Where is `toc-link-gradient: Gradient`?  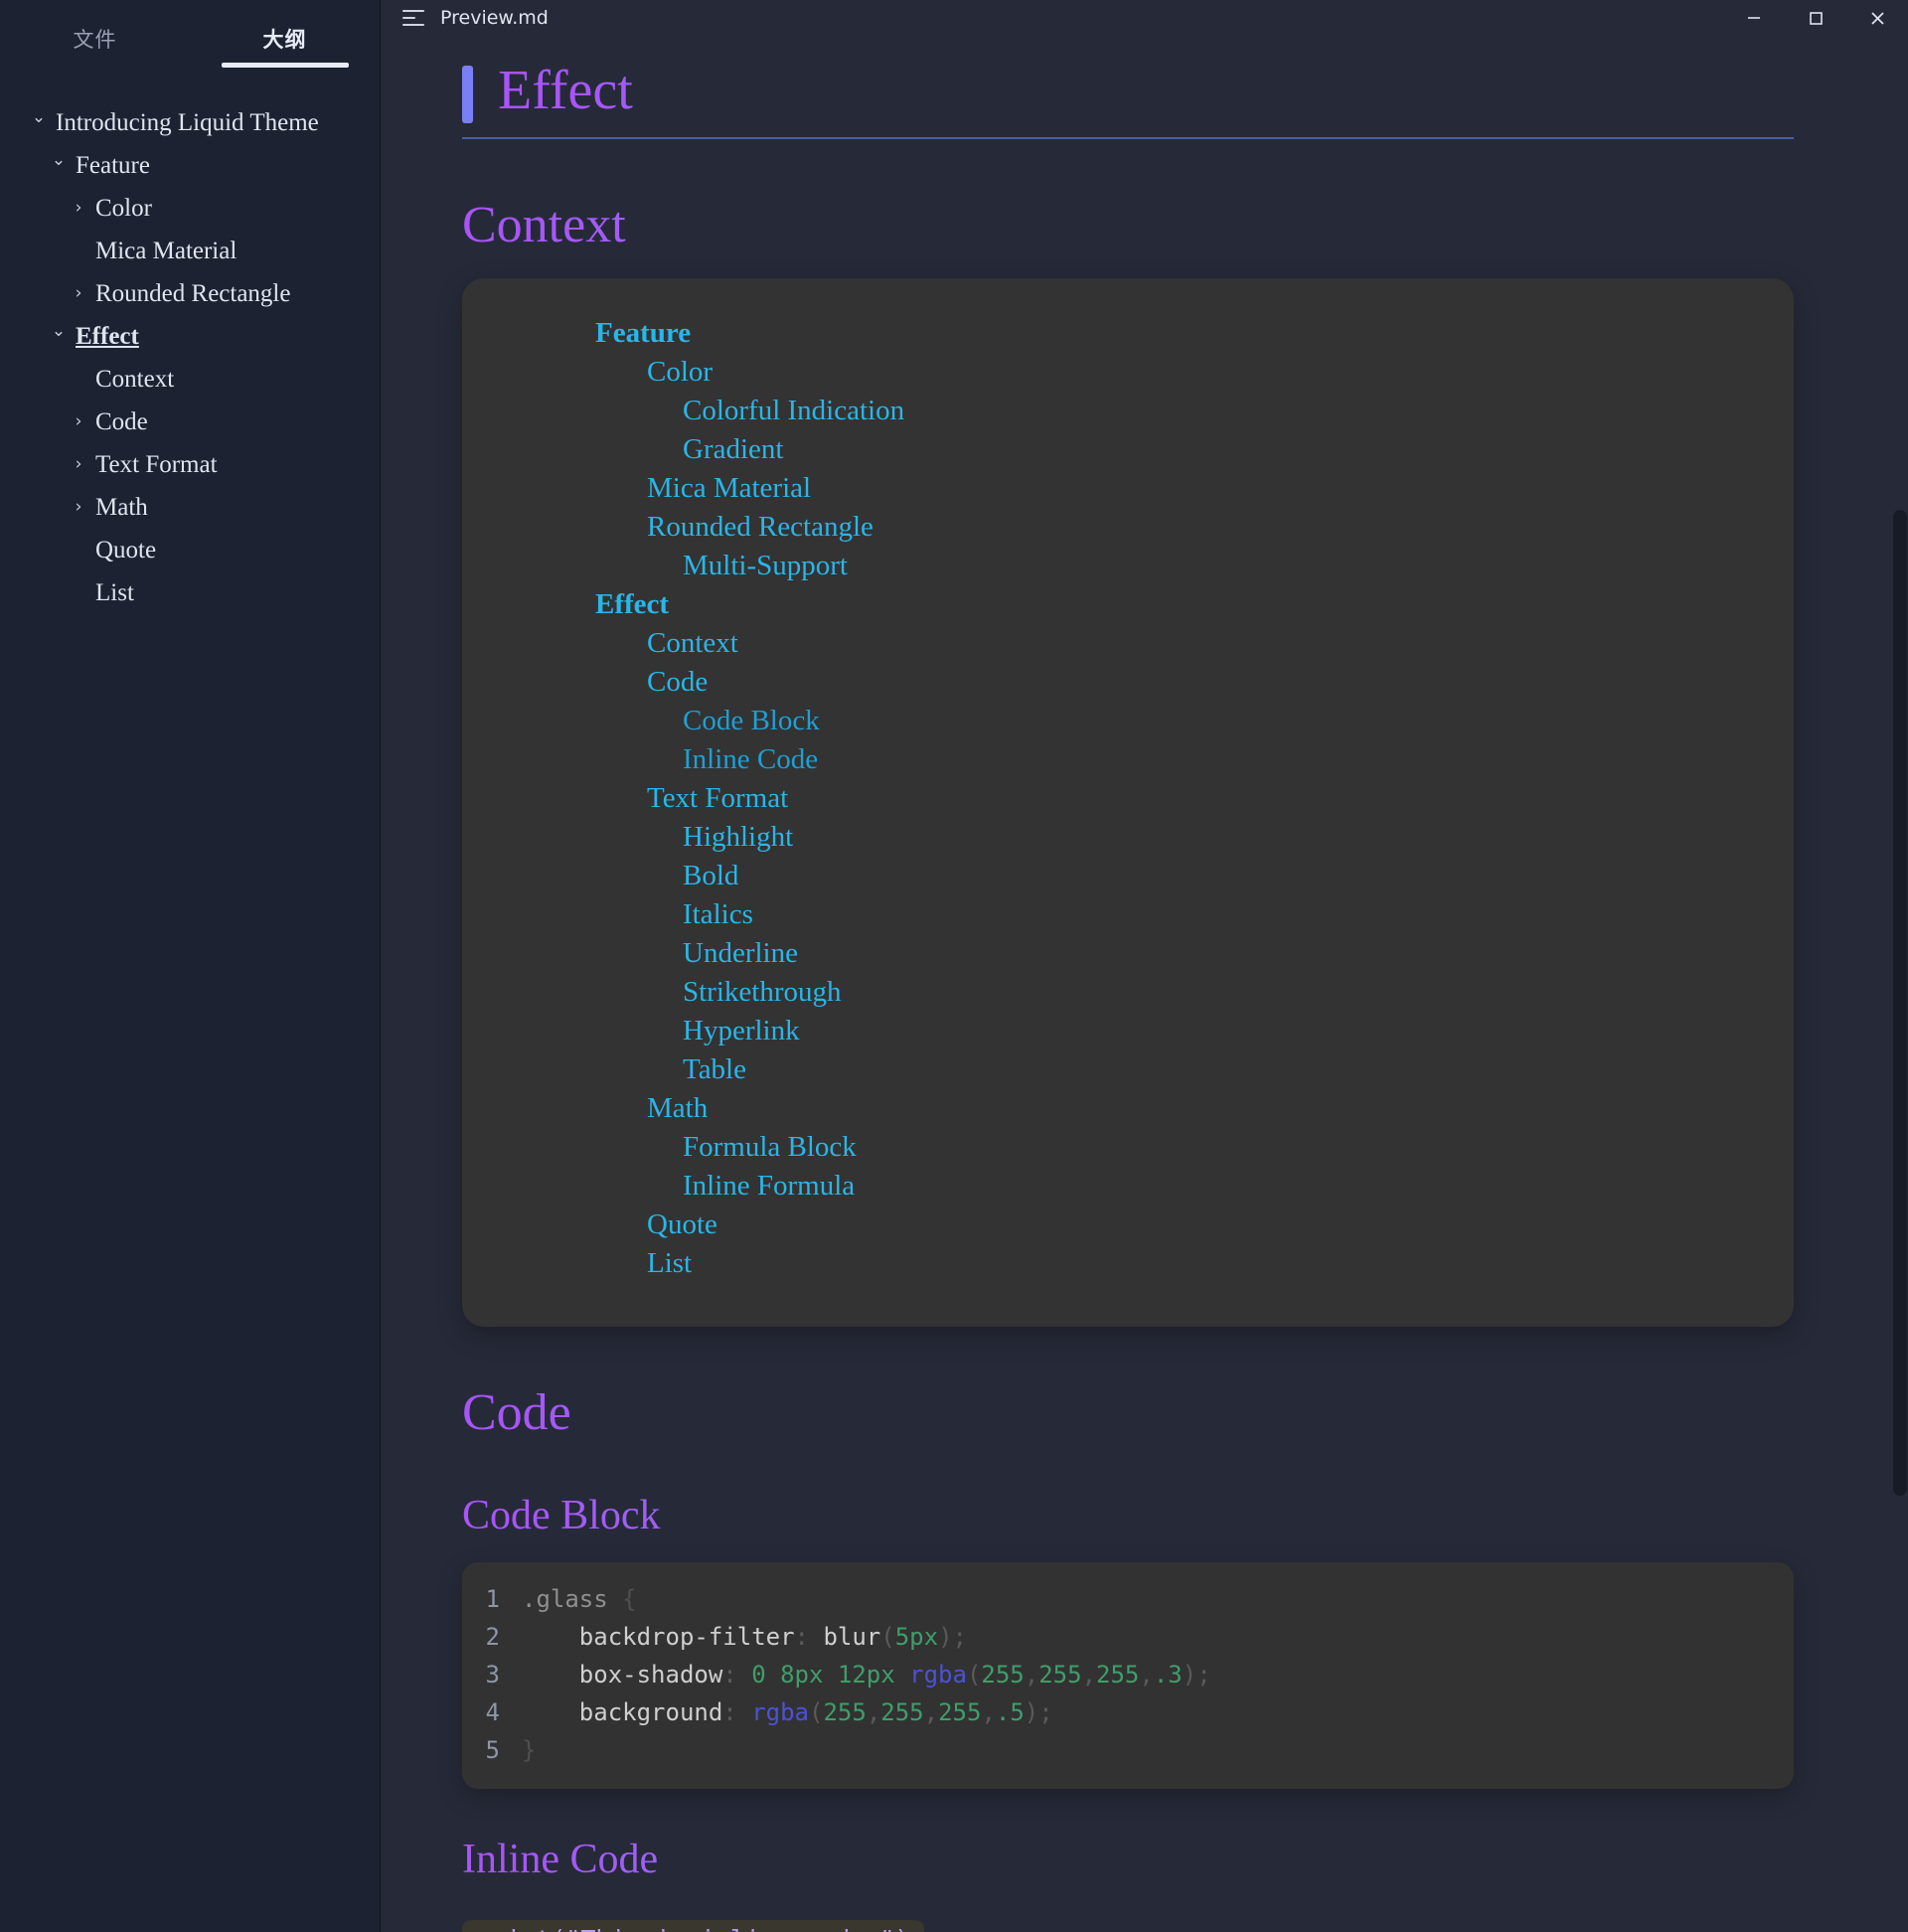
toc-link-gradient: Gradient is located at coordinates (733, 449).